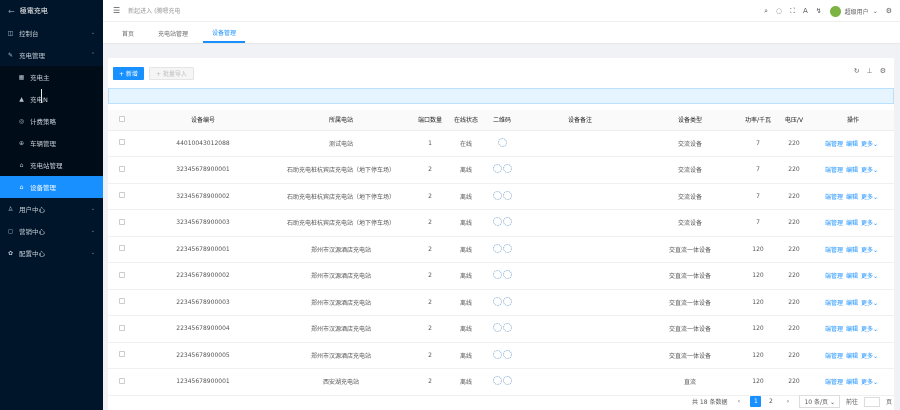 This screenshot has height=410, width=900. What do you see at coordinates (766, 11) in the screenshot?
I see `header-tool-icon: ⌕` at bounding box center [766, 11].